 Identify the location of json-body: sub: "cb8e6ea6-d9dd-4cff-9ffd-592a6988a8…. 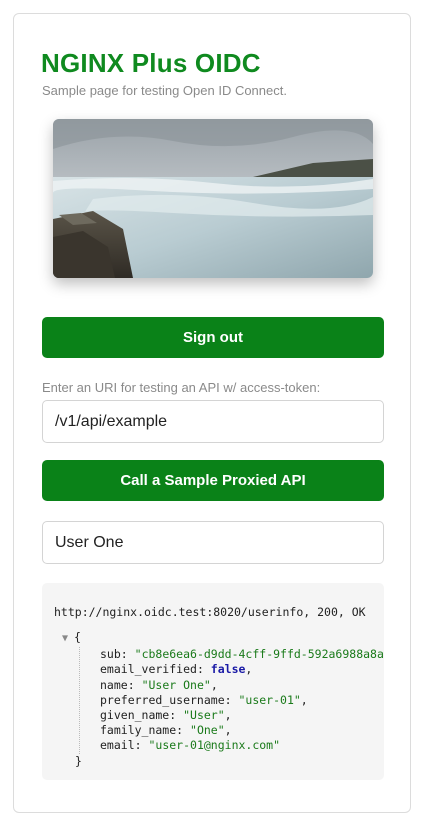
(231, 700).